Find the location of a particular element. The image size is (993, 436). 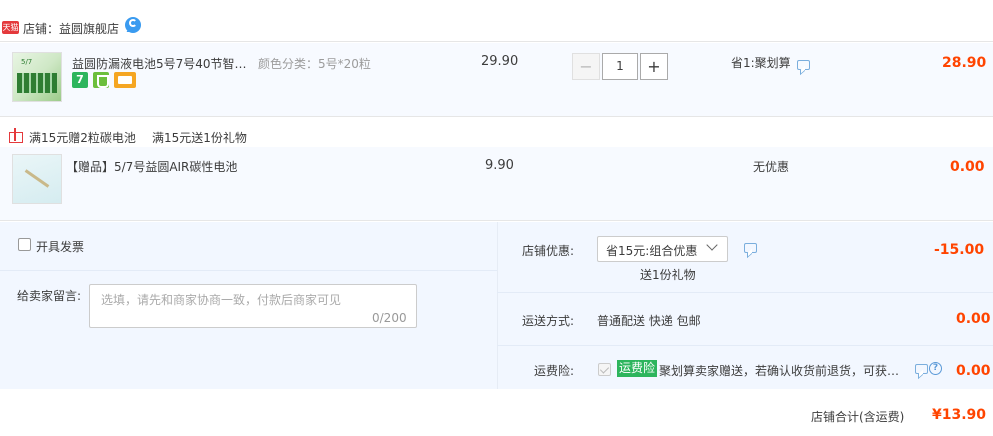

item-promo: 省1:聚划算 is located at coordinates (761, 63).